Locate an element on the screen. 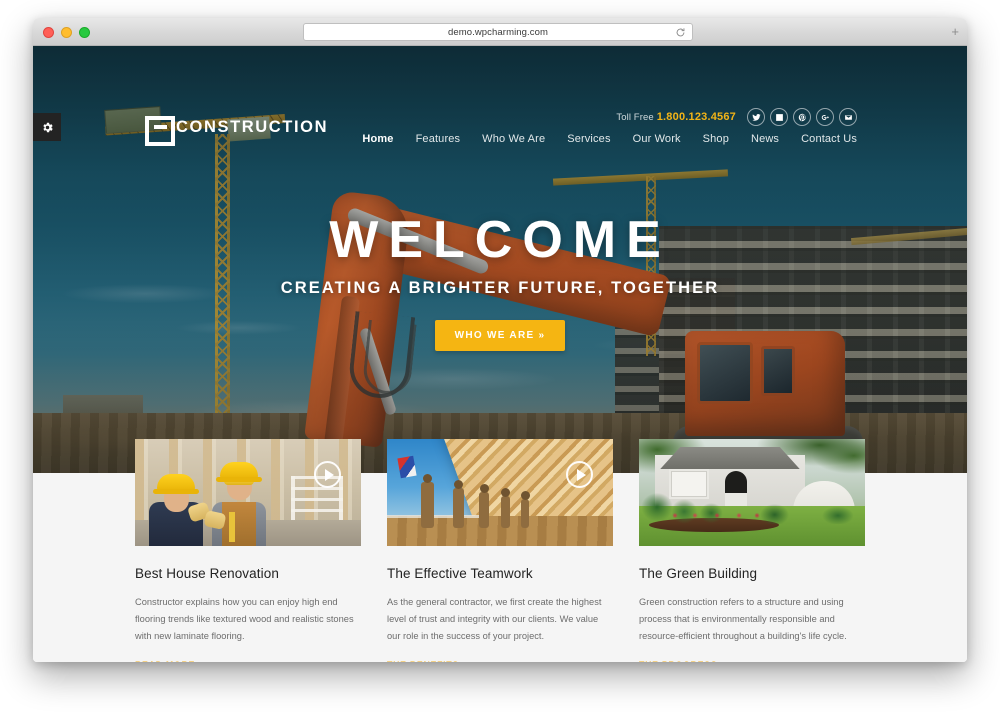  card-image-workers is located at coordinates (248, 492).